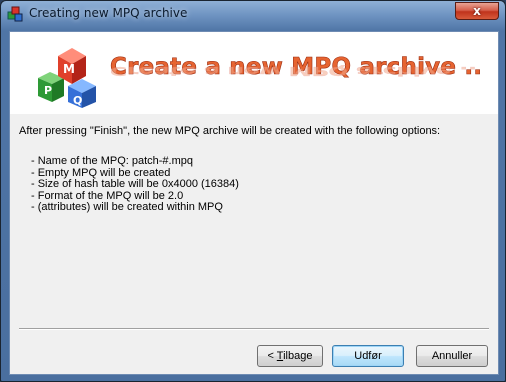  Describe the element at coordinates (48, 90) in the screenshot. I see `logo-letter-p: P` at that location.